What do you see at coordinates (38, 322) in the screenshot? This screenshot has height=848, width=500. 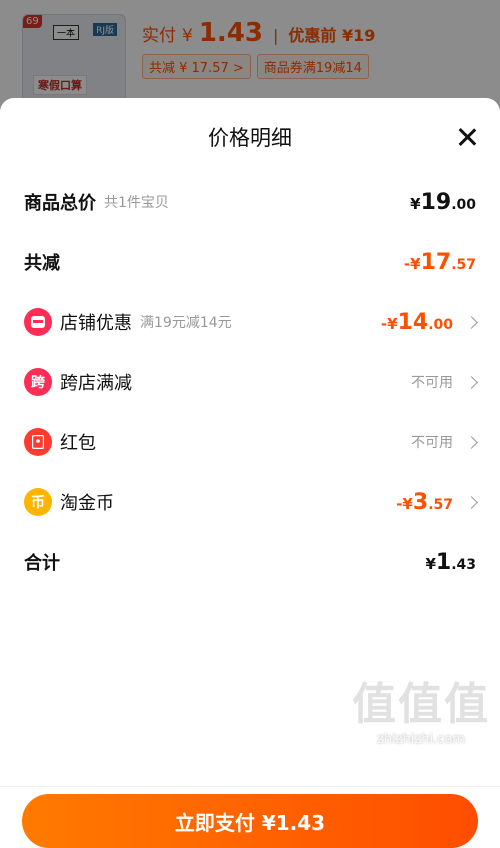 I see `shop-icon` at bounding box center [38, 322].